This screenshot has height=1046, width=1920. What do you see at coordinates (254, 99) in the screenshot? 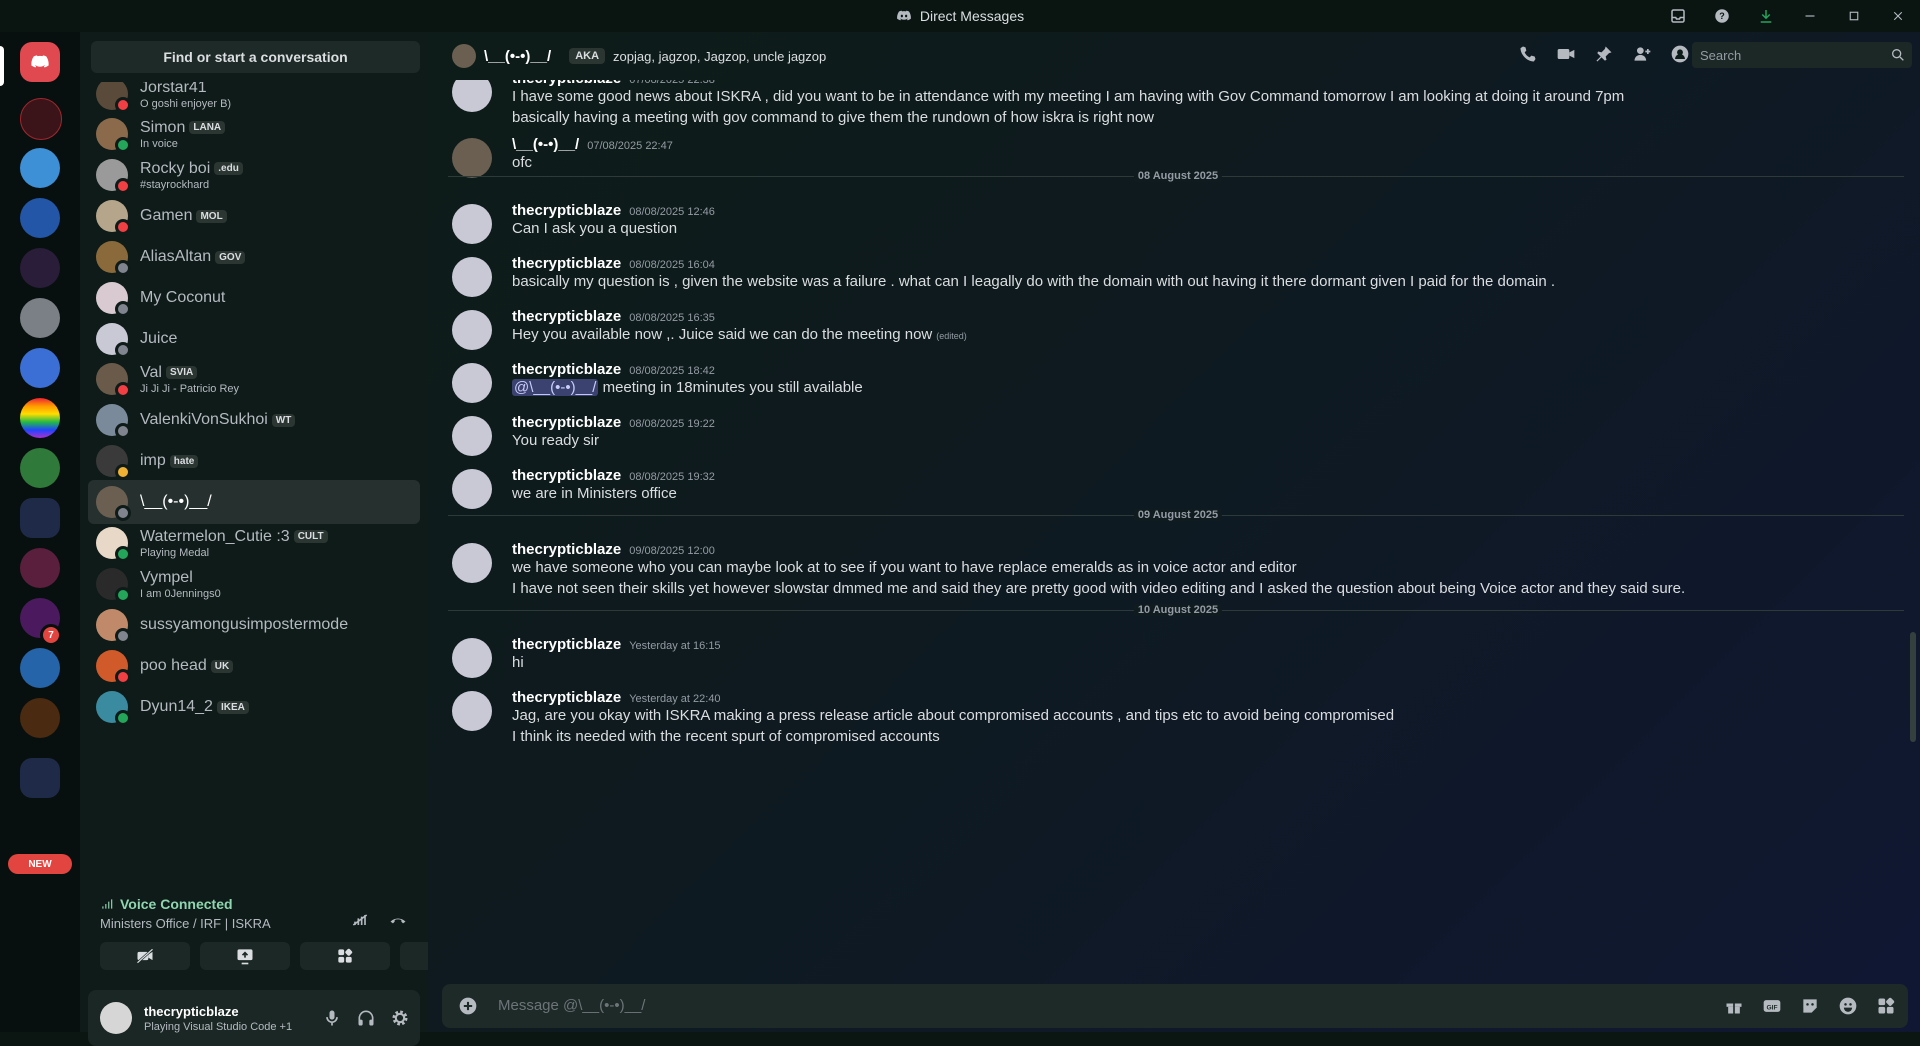
I see `dm-item: Jorstar41 O goshi enjoyer B)` at bounding box center [254, 99].